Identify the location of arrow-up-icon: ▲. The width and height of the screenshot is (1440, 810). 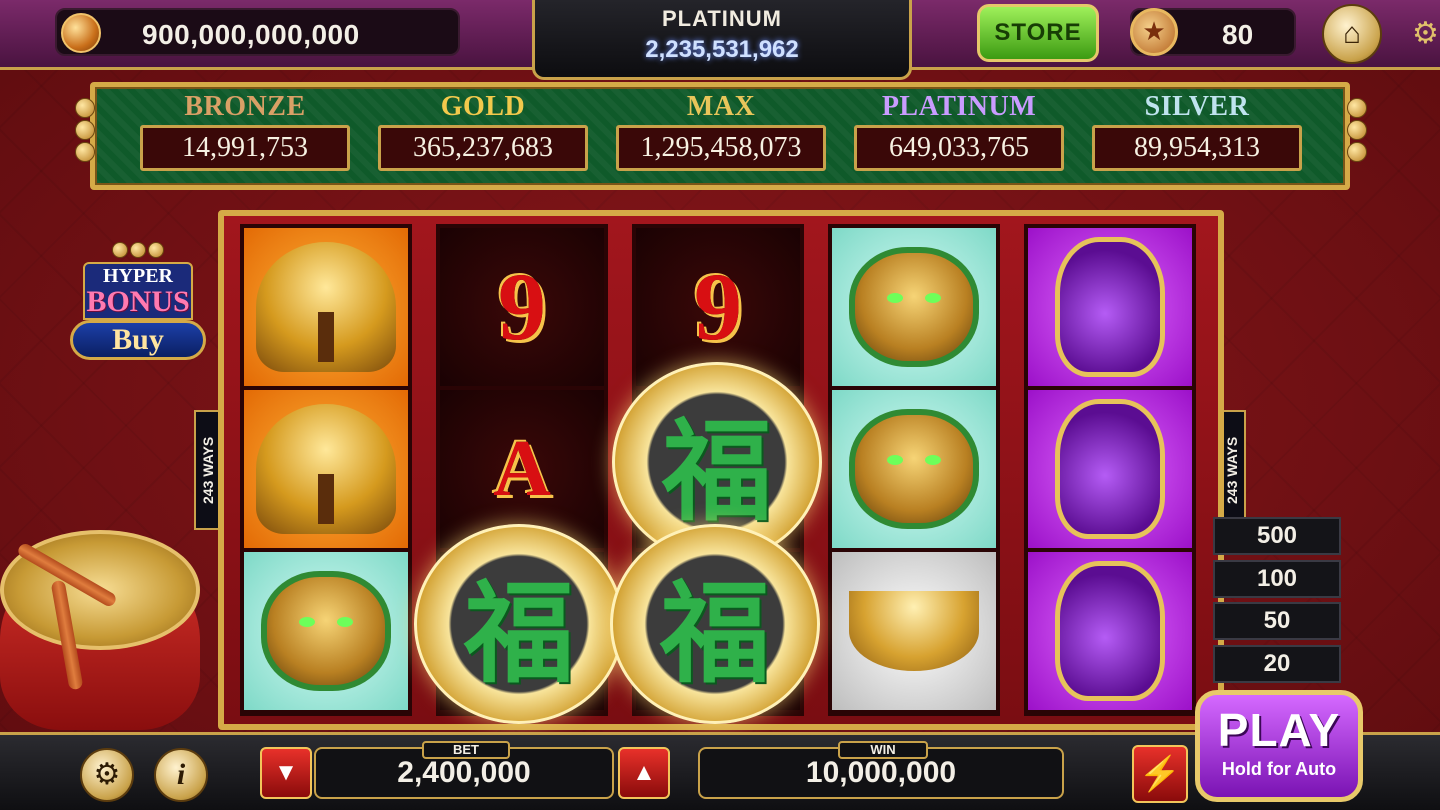
(644, 772).